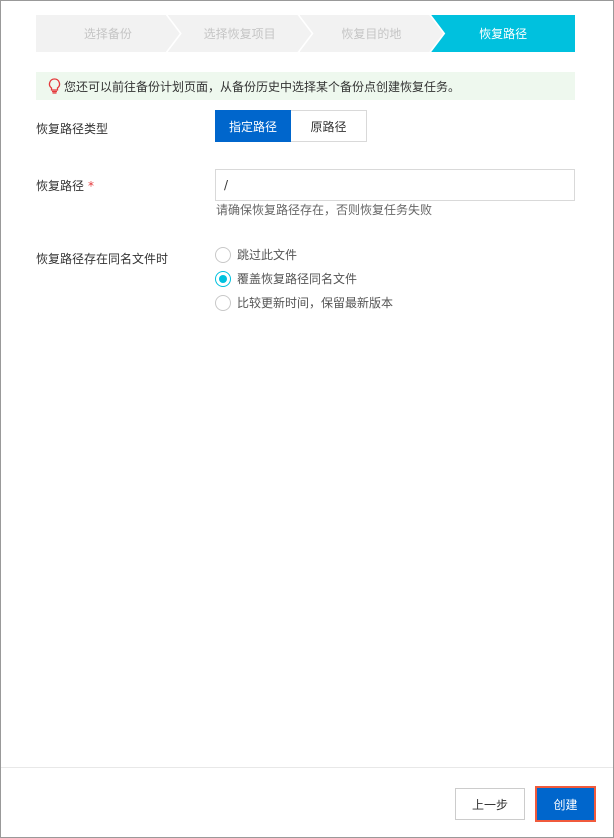 This screenshot has width=614, height=838. I want to click on radio-label: 跳过此文件, so click(267, 255).